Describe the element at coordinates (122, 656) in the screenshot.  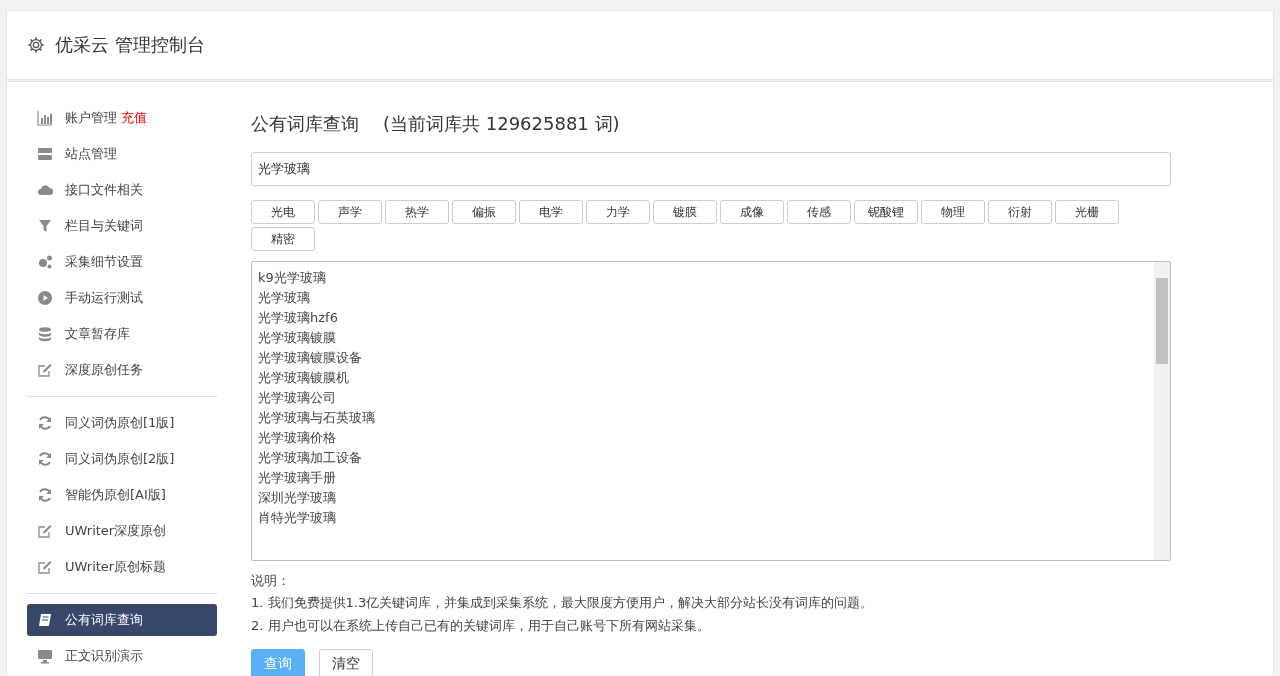
I see `sidebar-item: 正文识别演示` at that location.